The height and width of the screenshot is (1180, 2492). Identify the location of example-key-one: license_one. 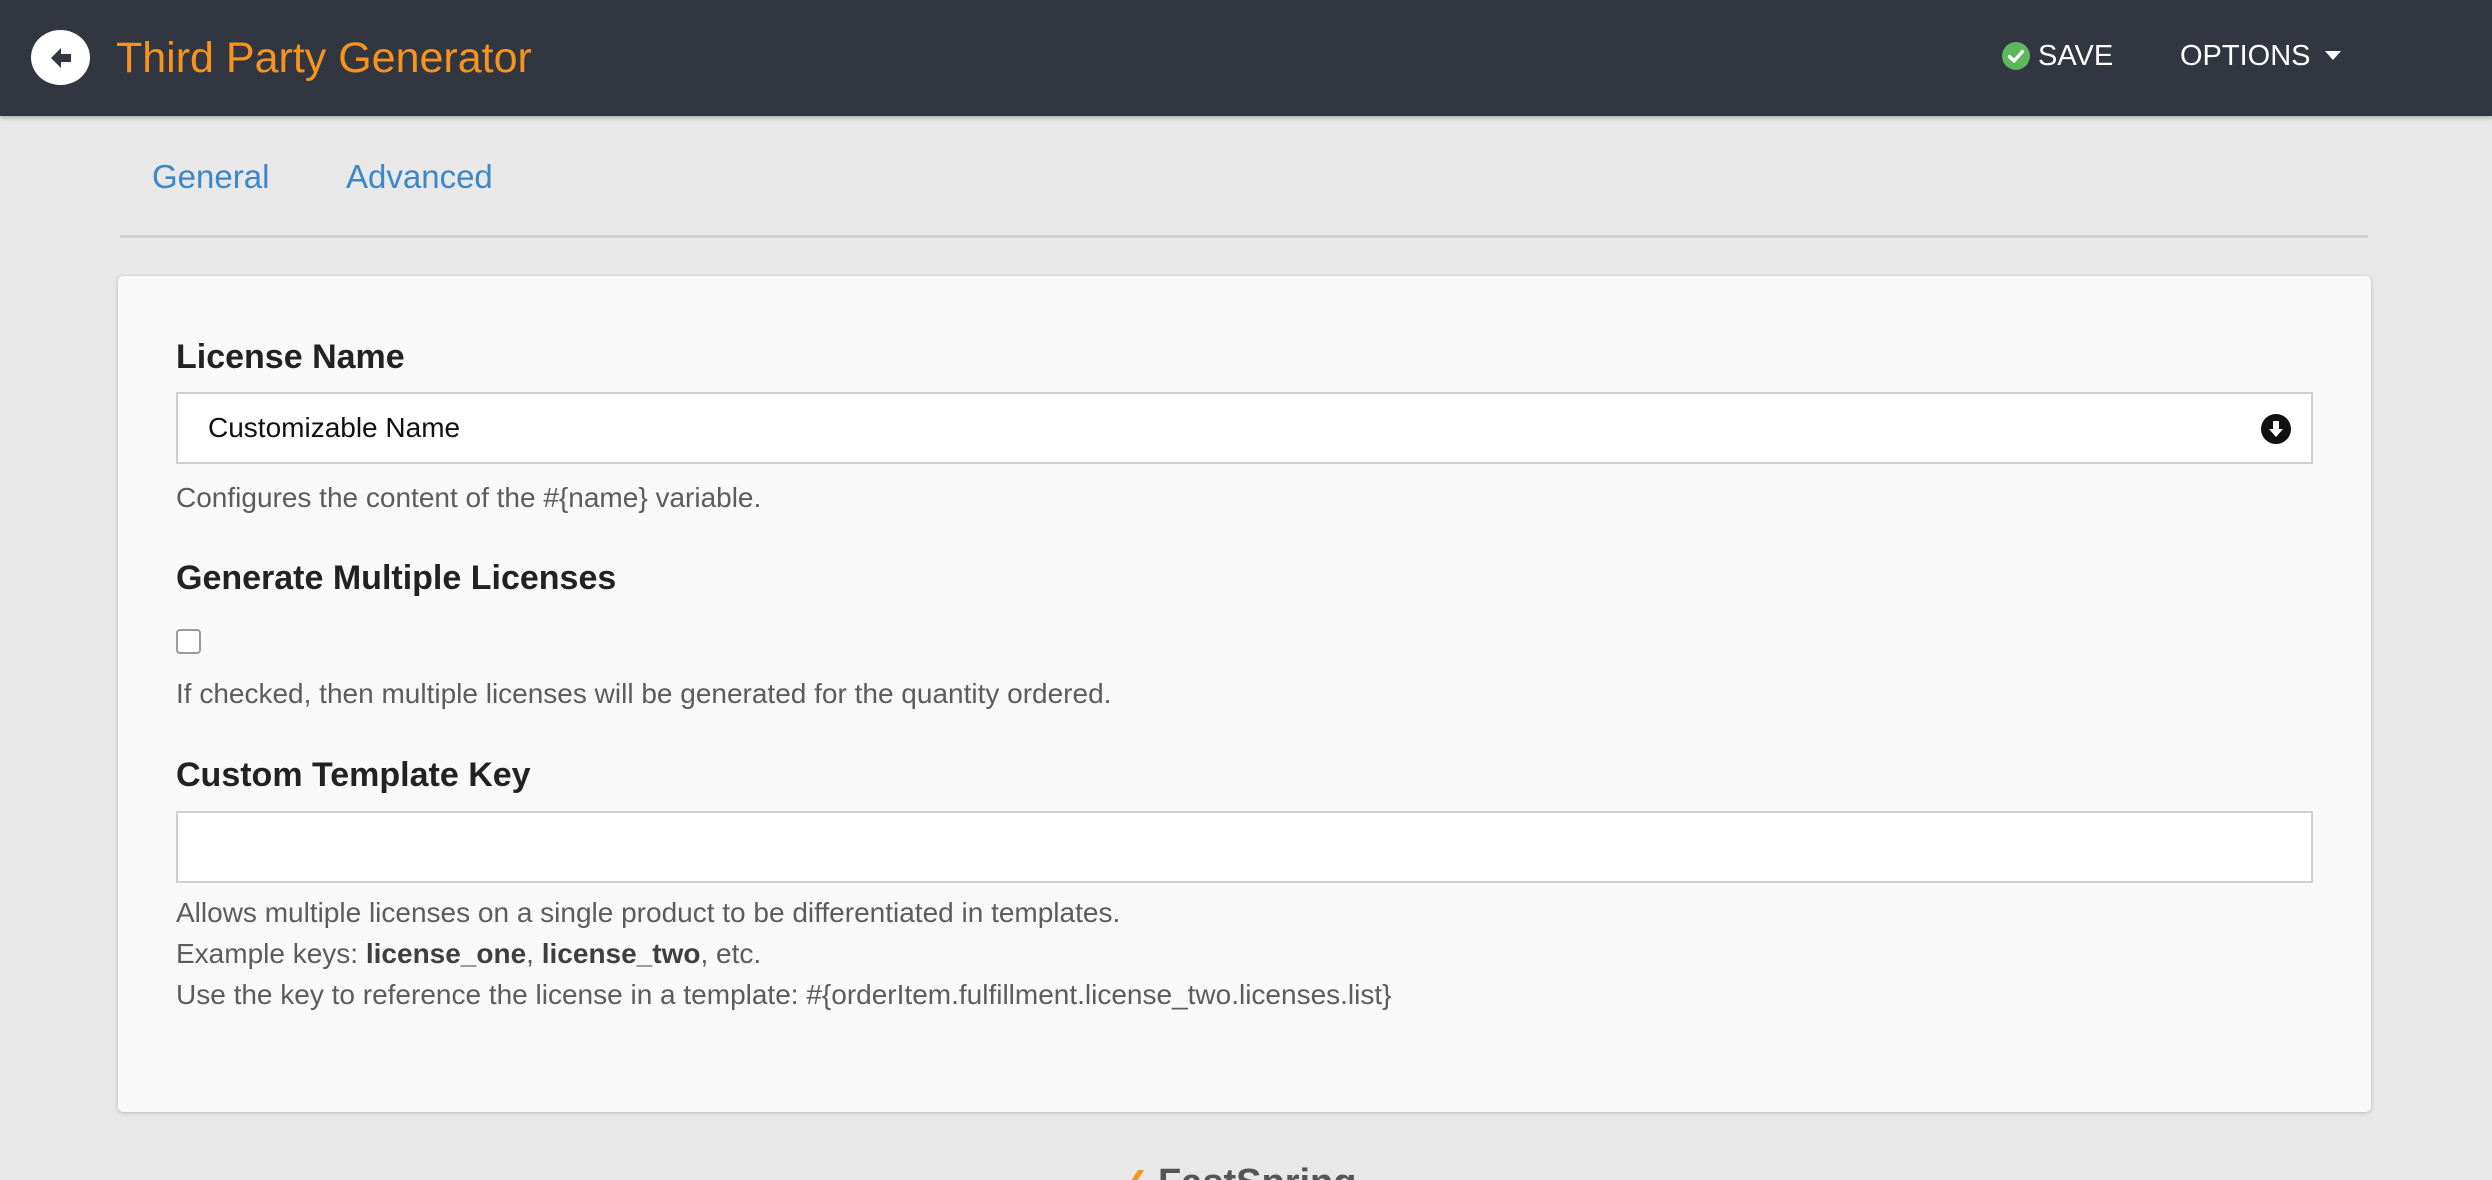
(446, 953).